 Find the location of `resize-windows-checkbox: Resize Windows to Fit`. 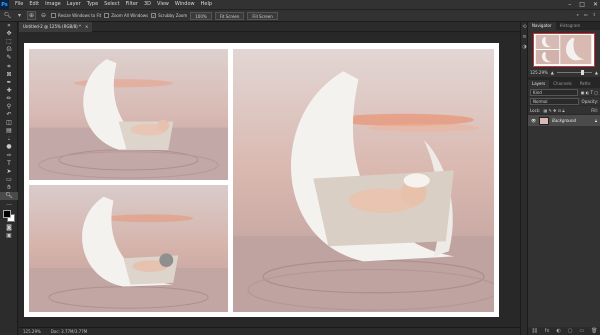

resize-windows-checkbox: Resize Windows to Fit is located at coordinates (76, 15).